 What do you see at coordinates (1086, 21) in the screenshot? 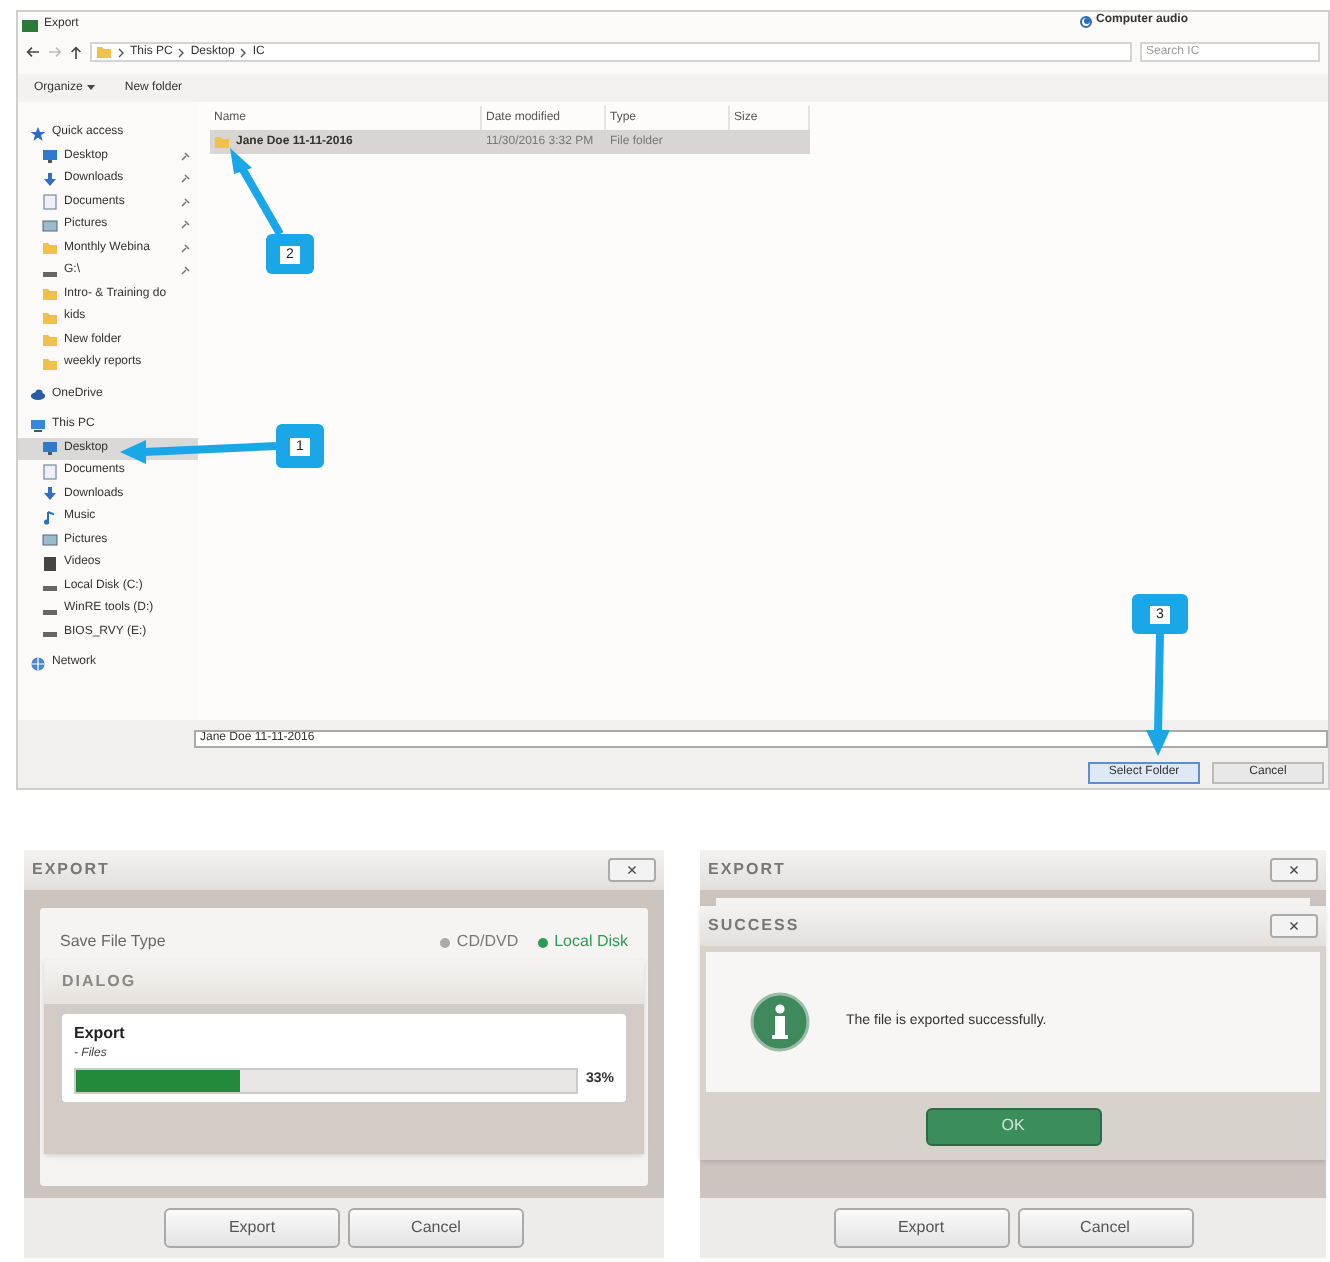
I see `radio-button` at bounding box center [1086, 21].